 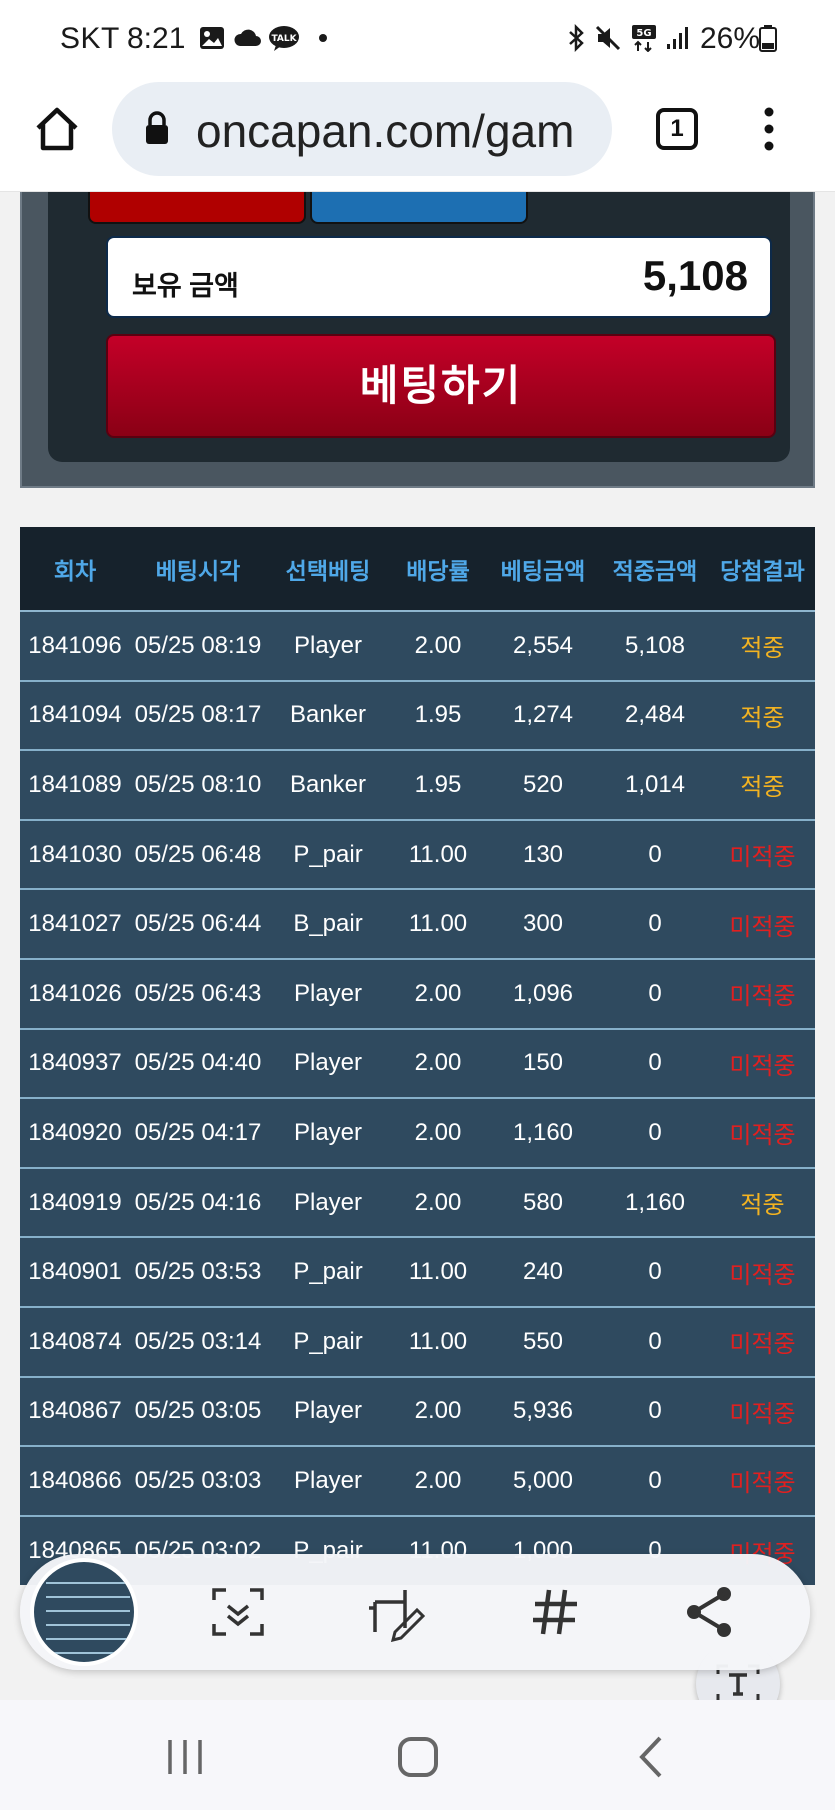 I want to click on table-row: 1841027 05/25 06:44 B_pair 11.00 300 0 미적중, so click(x=417, y=923).